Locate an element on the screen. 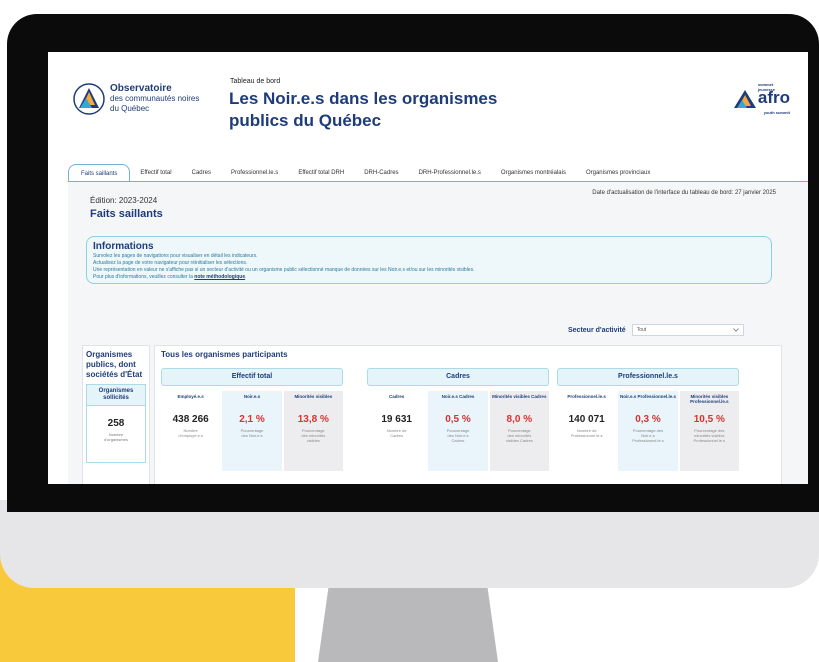 This screenshot has width=819, height=662. organisms-sub-header: Organismes sollicités is located at coordinates (116, 395).